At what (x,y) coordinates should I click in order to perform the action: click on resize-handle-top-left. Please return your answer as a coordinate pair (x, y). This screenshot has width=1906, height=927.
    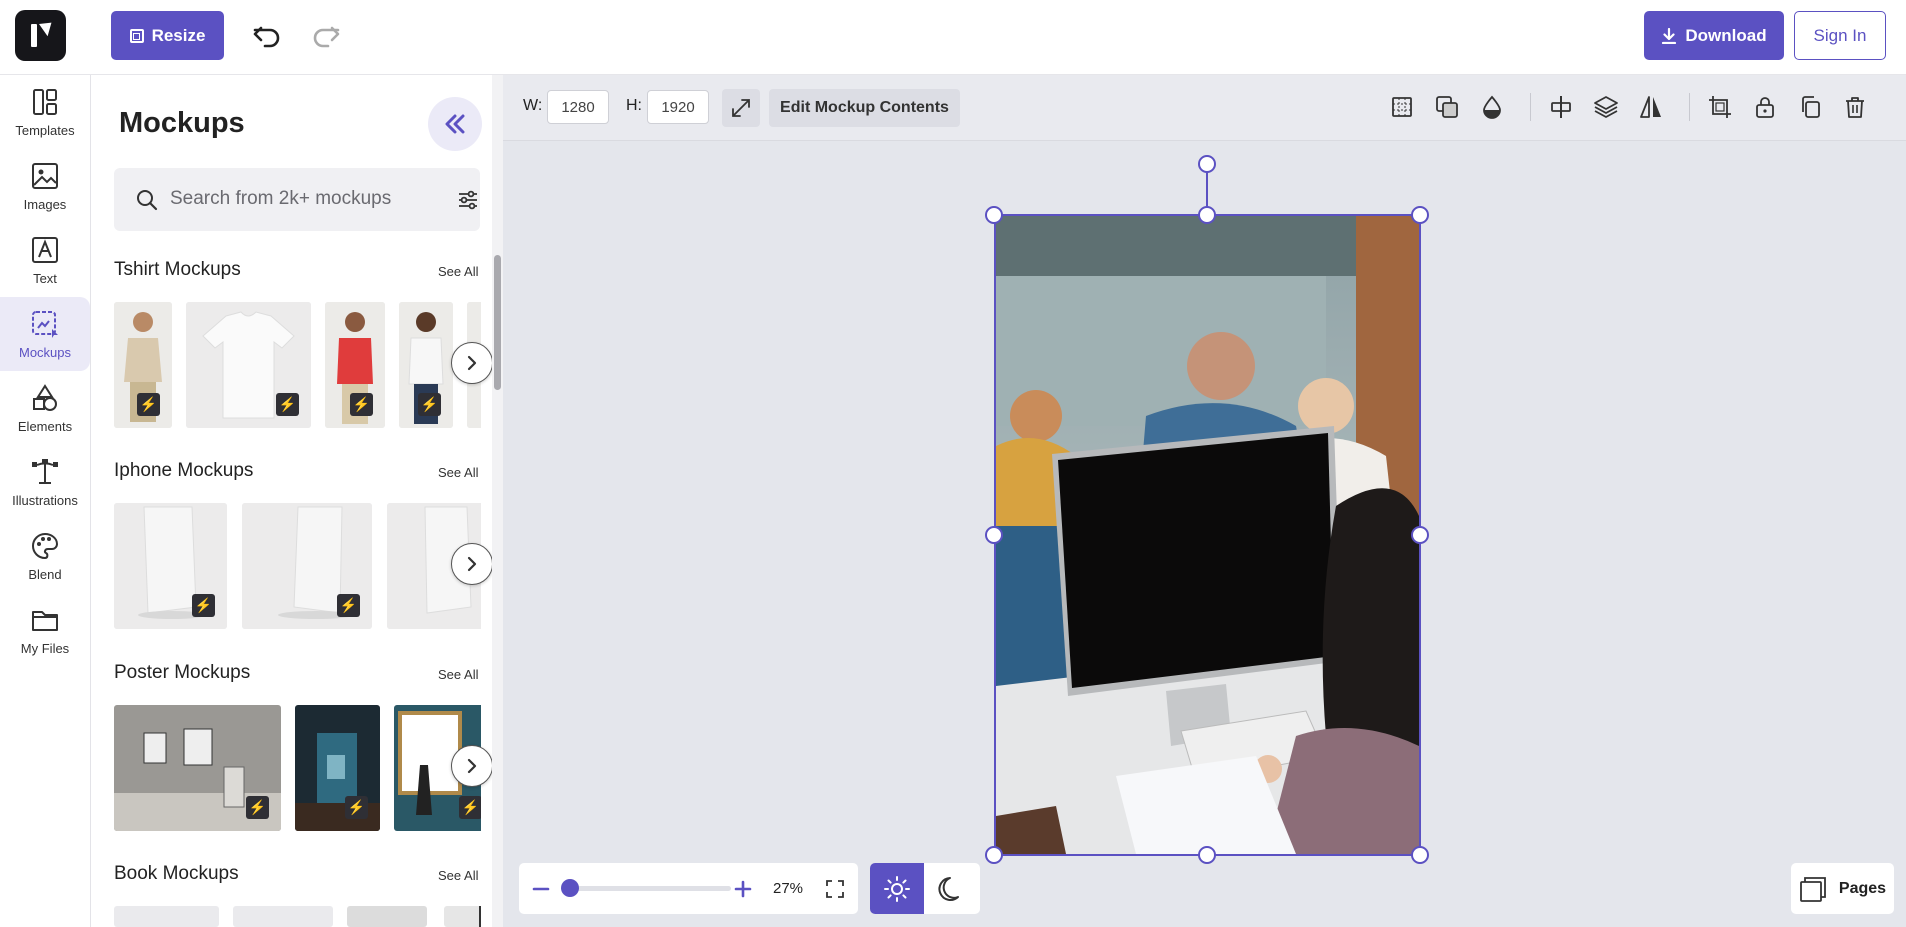
    Looking at the image, I should click on (994, 215).